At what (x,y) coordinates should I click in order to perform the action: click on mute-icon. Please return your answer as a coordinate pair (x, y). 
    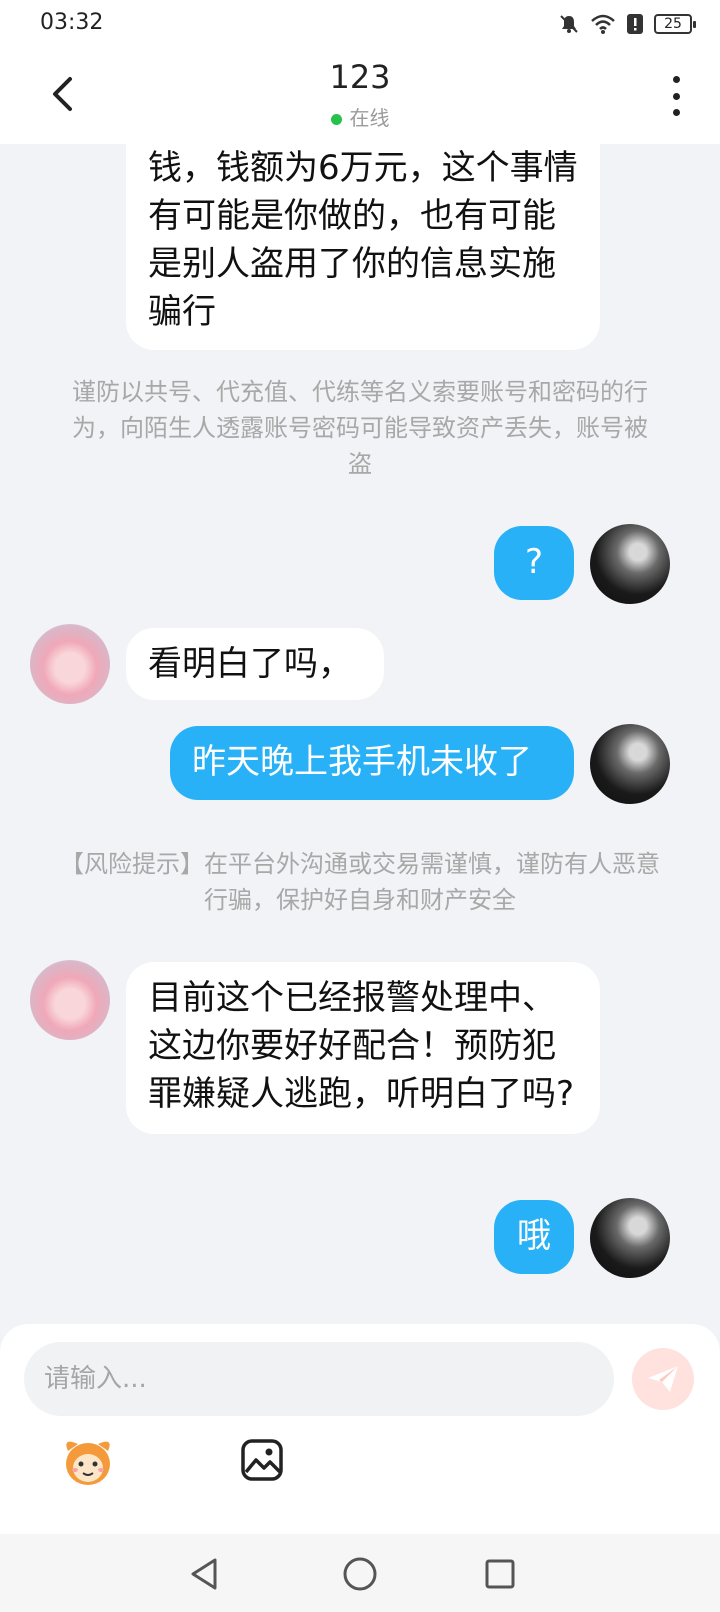
    Looking at the image, I should click on (569, 24).